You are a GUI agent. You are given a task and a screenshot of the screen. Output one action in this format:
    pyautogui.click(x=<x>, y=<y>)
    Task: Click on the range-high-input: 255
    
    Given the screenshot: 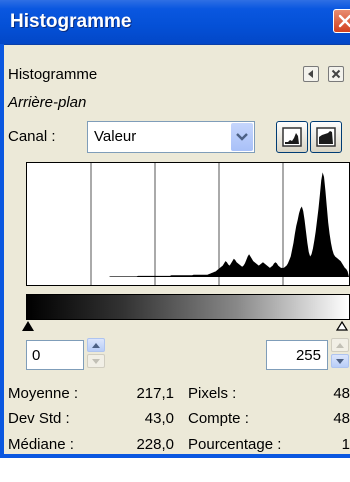 What is the action you would take?
    pyautogui.click(x=297, y=355)
    